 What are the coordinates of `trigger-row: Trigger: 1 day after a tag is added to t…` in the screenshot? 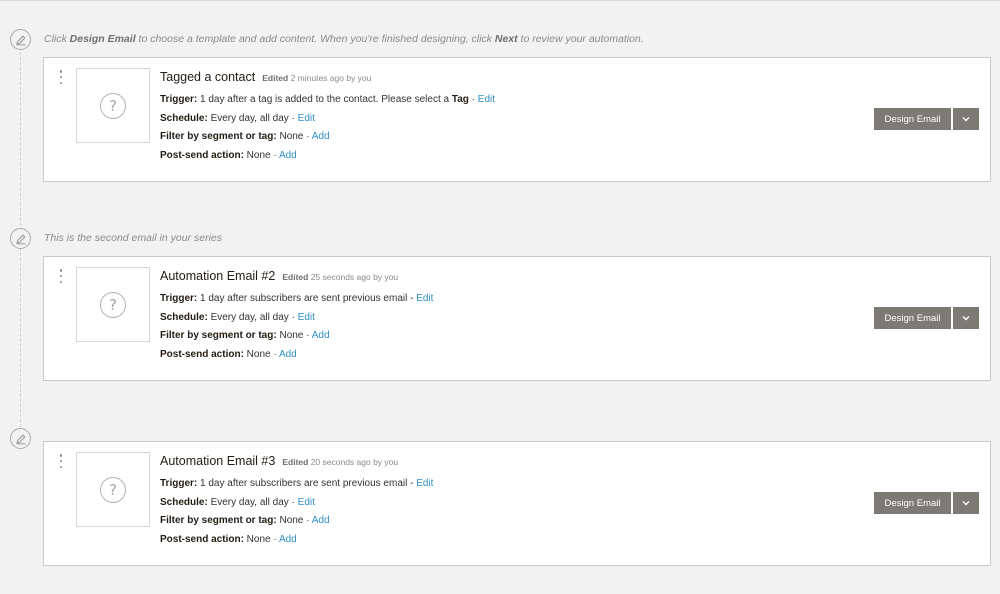 It's located at (328, 99).